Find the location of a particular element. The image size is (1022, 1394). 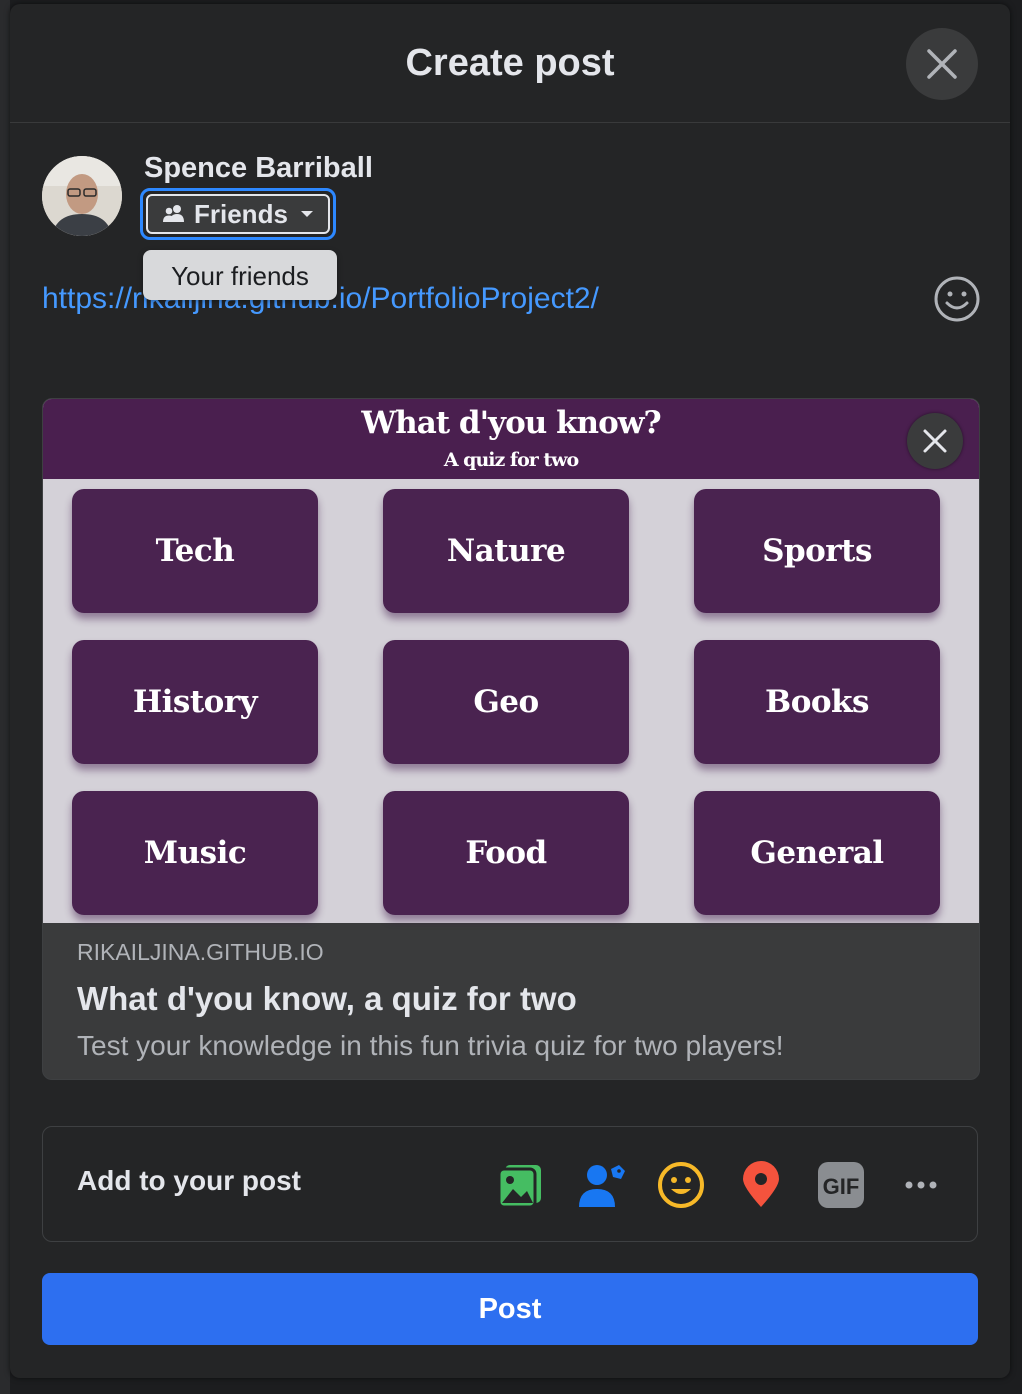

friends-icon is located at coordinates (173, 213).